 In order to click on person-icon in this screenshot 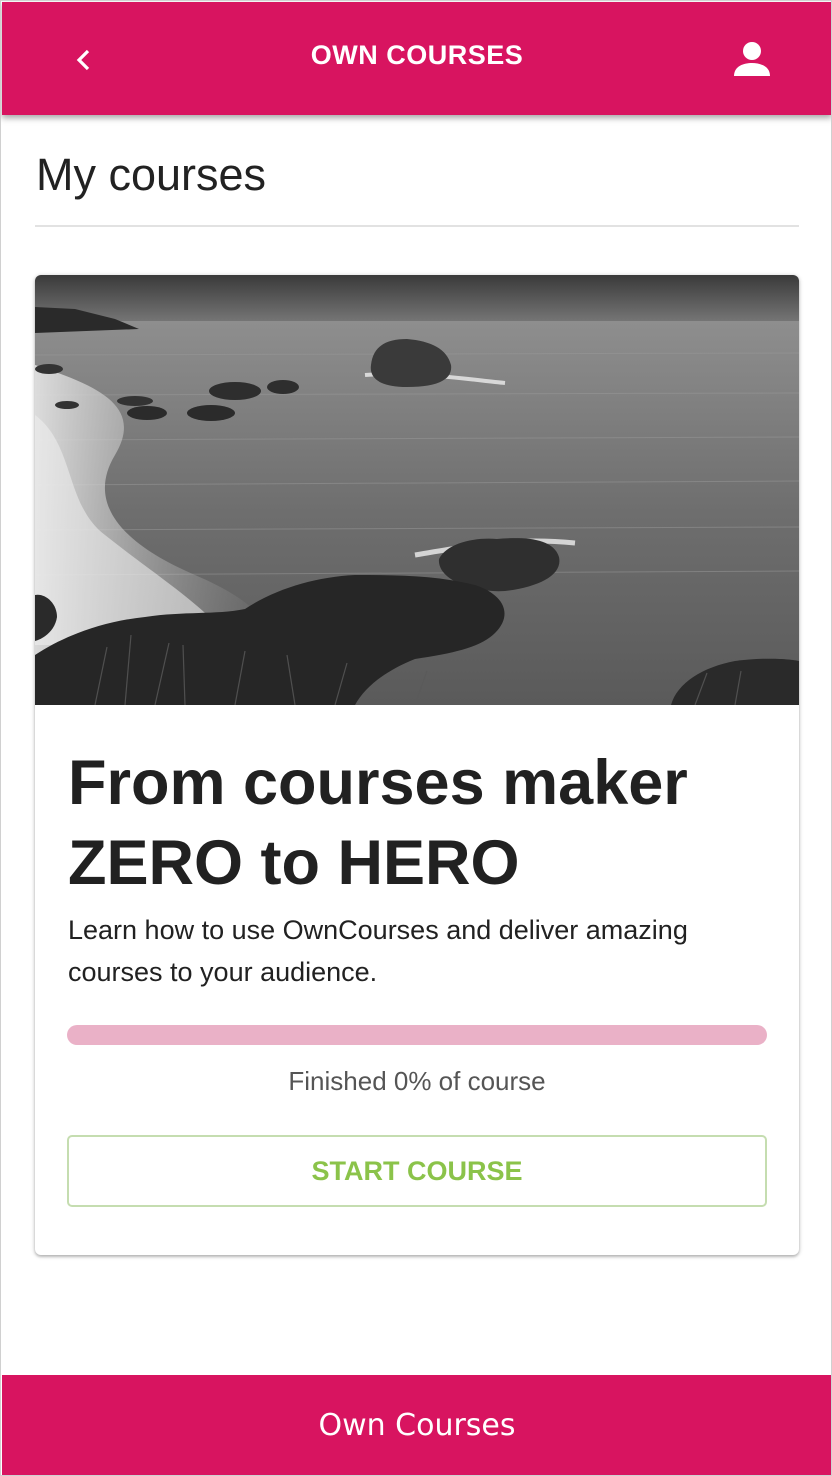, I will do `click(752, 59)`.